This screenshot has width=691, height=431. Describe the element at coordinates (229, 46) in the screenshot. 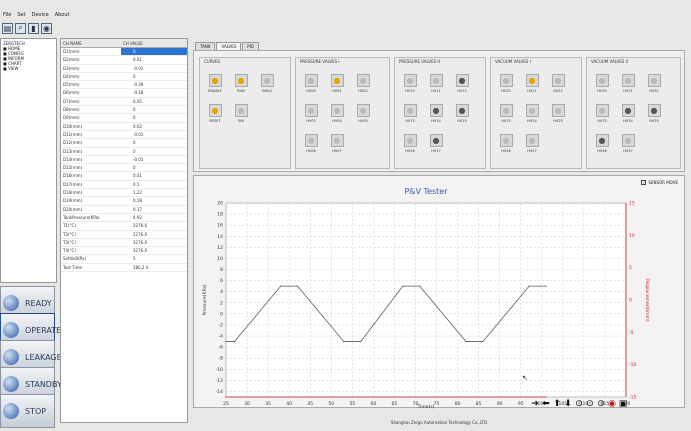

I see `tab-valves: VALVES` at that location.